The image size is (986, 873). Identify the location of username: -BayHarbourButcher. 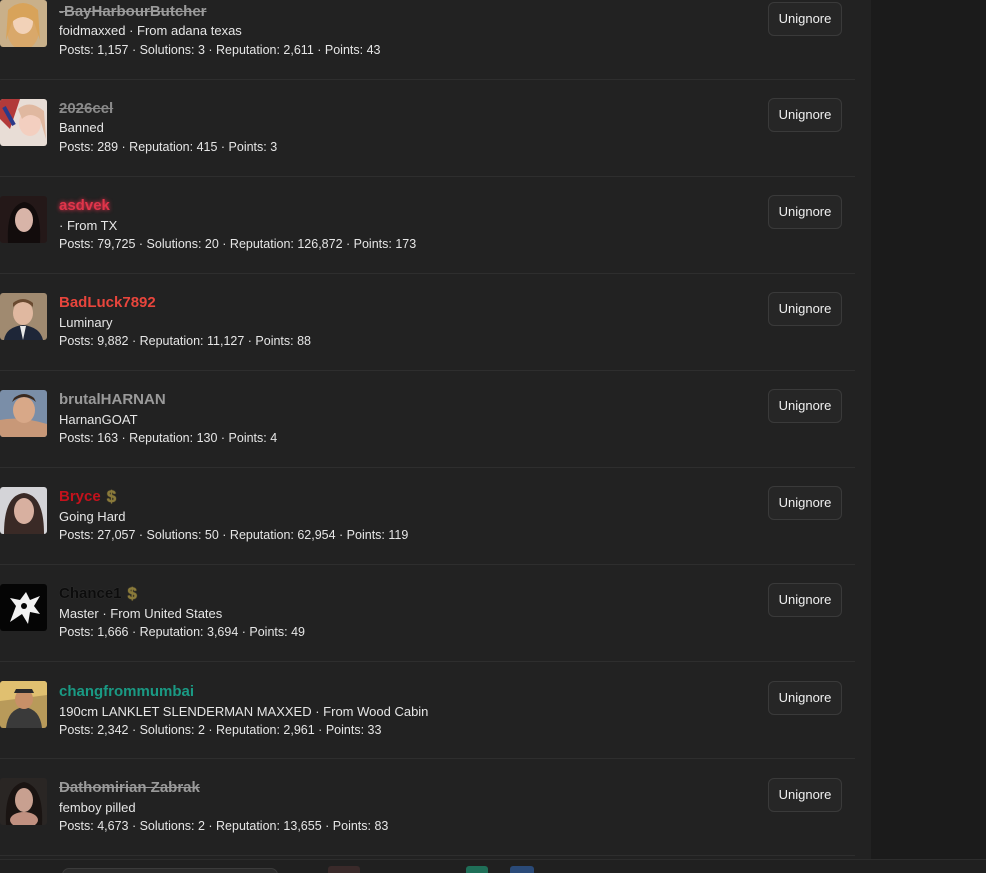
(133, 12).